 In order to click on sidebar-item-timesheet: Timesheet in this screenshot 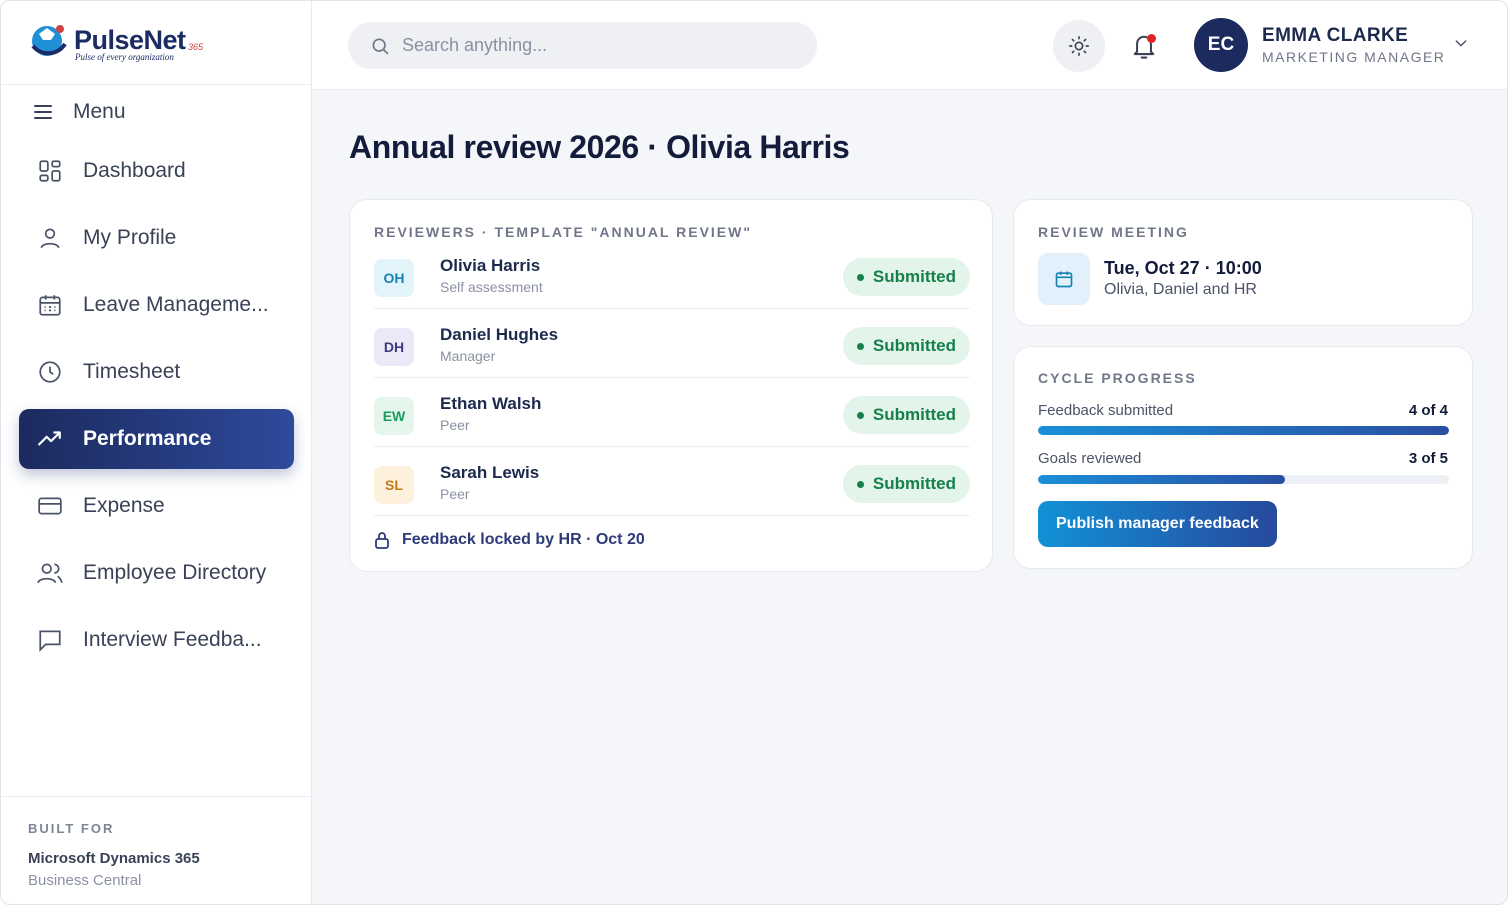, I will do `click(156, 372)`.